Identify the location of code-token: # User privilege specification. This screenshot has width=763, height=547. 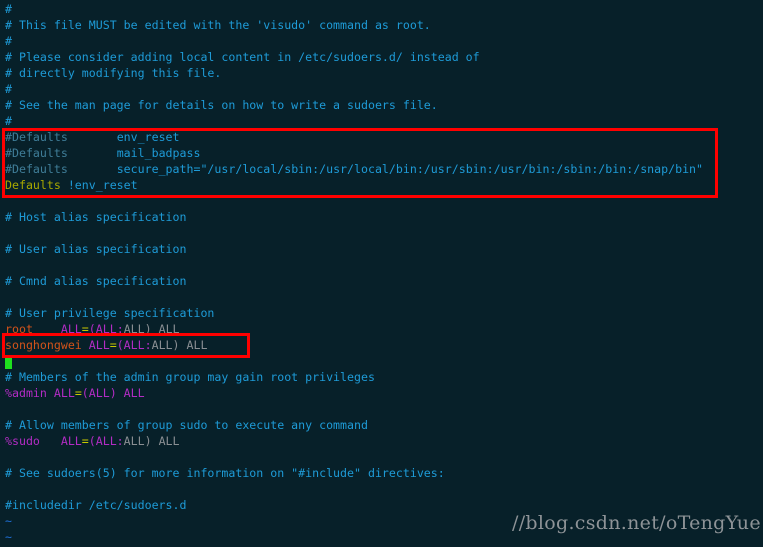
(110, 313).